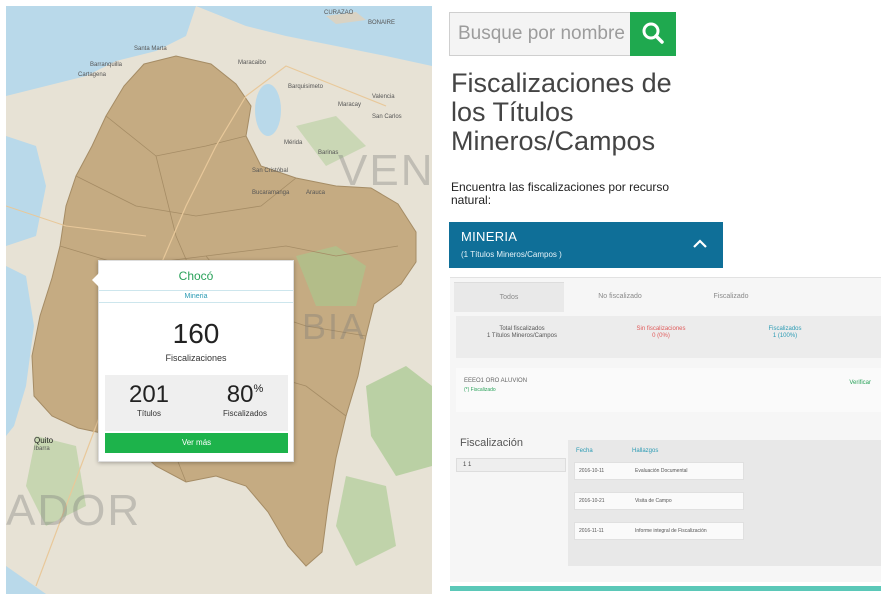 Image resolution: width=881 pixels, height=598 pixels. What do you see at coordinates (480, 390) in the screenshot?
I see `record-status: (*) Fiscalizado` at bounding box center [480, 390].